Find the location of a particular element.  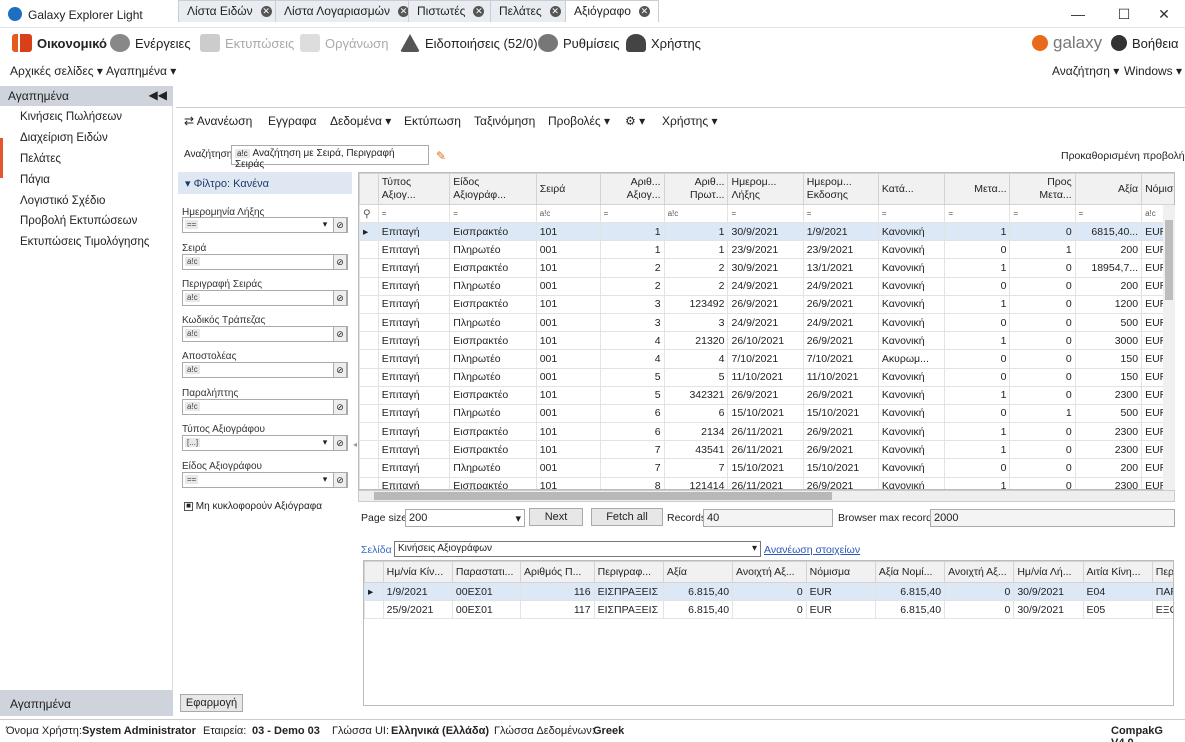

table-cell: 13/1/2021 is located at coordinates (840, 268).